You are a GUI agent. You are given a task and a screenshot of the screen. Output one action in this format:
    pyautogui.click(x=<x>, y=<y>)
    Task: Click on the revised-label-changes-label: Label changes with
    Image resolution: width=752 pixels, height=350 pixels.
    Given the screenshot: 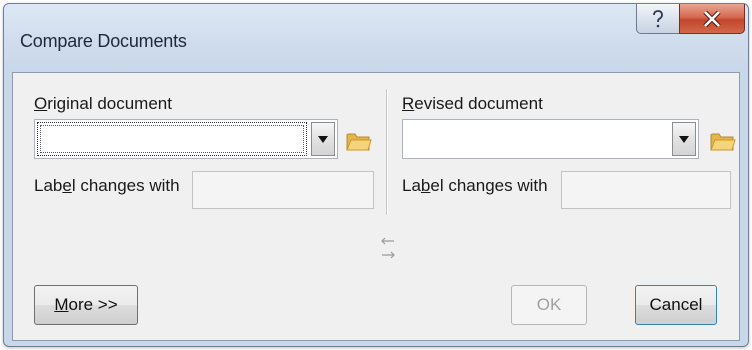 What is the action you would take?
    pyautogui.click(x=475, y=185)
    